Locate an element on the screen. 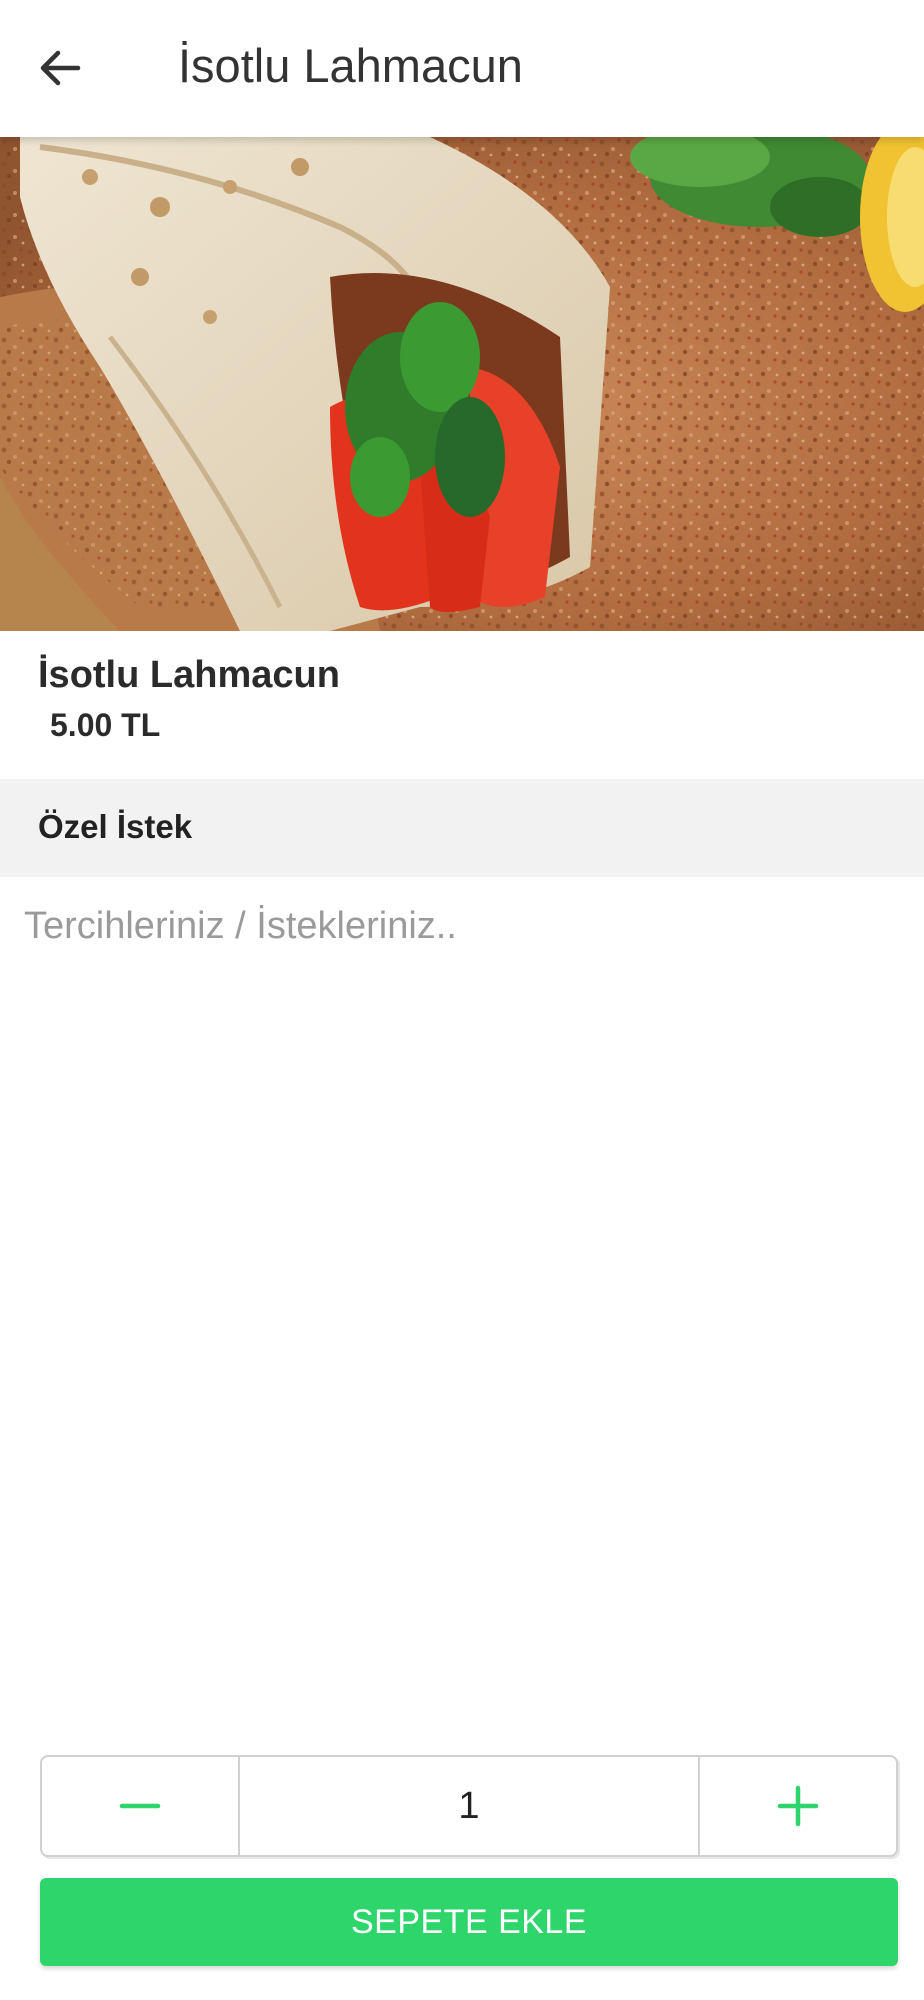 The width and height of the screenshot is (924, 2000). product-price: 5.00 TL is located at coordinates (105, 725).